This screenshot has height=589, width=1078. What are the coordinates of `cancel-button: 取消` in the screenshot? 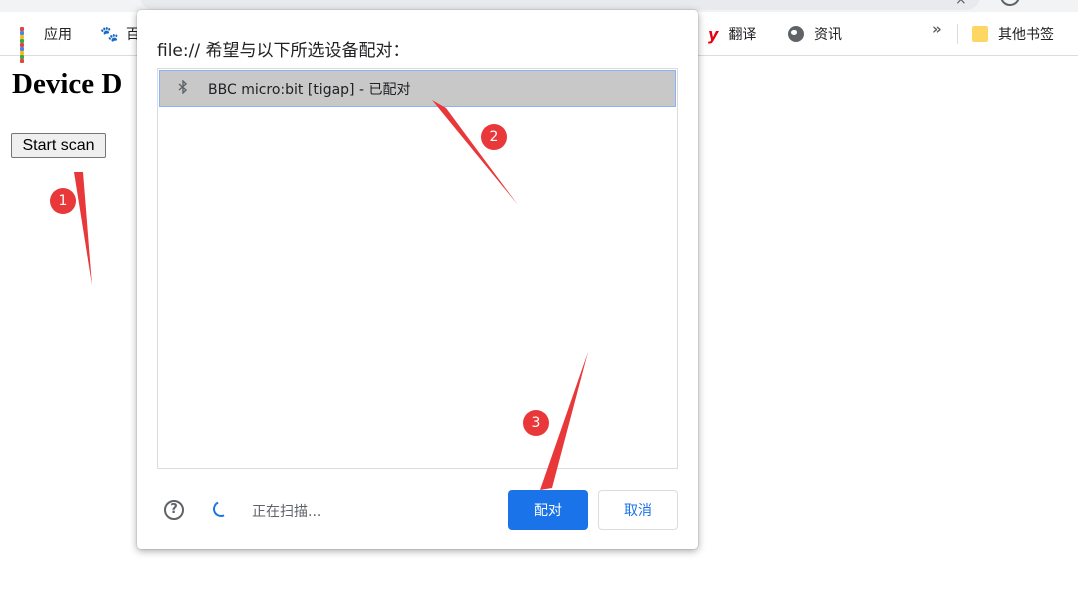 It's located at (638, 510).